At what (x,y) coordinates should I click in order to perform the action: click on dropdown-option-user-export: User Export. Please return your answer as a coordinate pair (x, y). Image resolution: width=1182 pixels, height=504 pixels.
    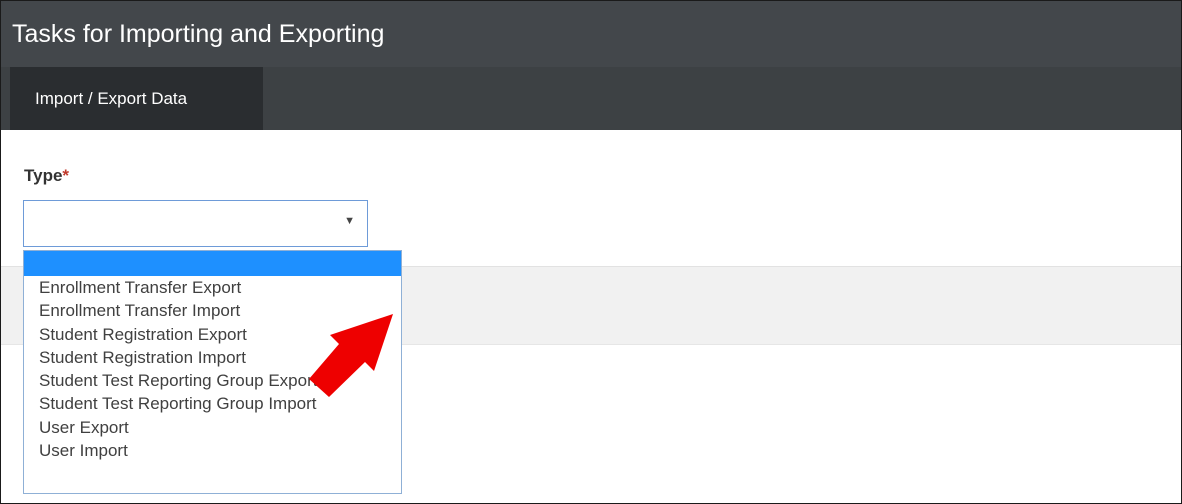
    Looking at the image, I should click on (212, 427).